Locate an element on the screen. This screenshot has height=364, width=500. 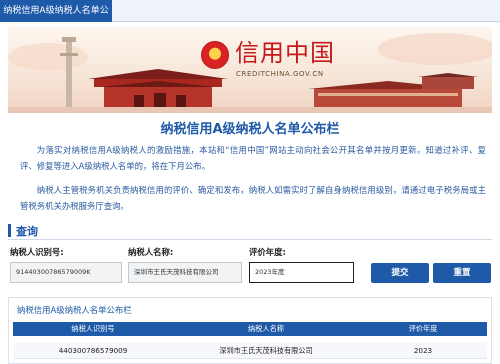
reset-button: 重置 is located at coordinates (462, 273).